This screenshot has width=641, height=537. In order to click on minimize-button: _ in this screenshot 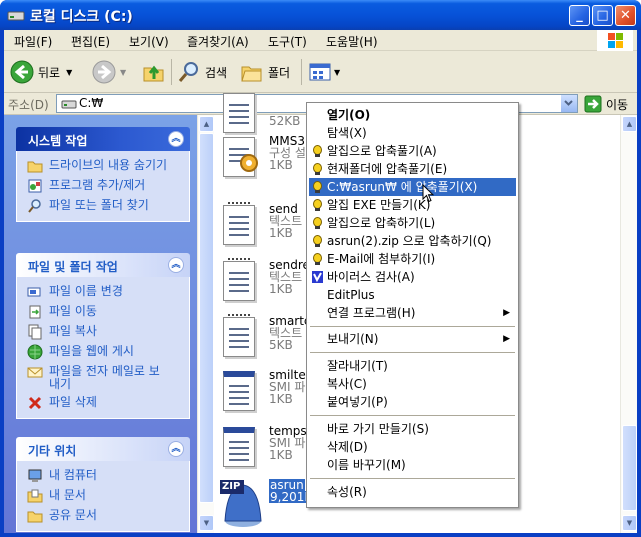, I will do `click(579, 15)`.